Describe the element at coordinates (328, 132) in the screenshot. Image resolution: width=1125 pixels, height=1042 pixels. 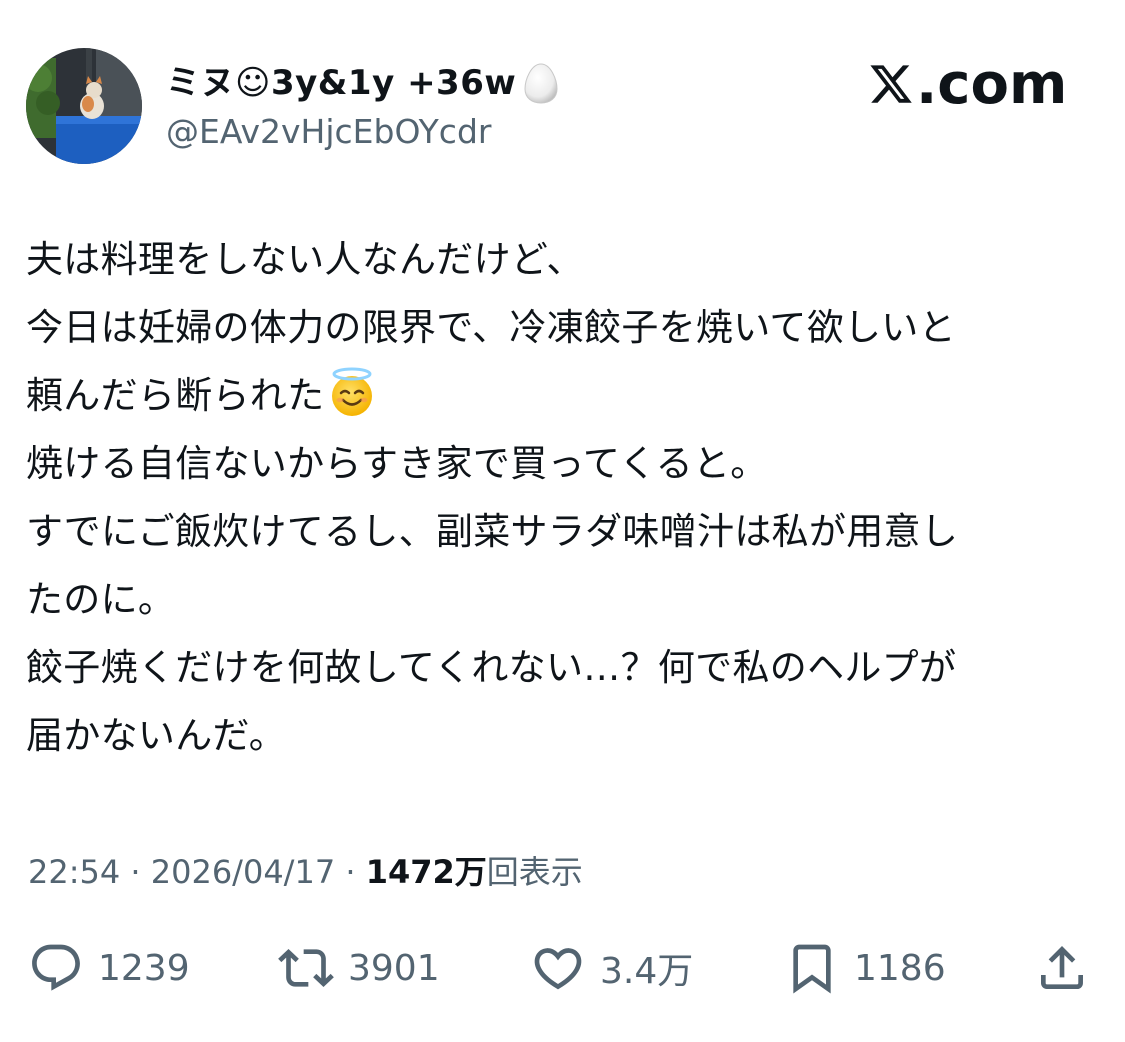
I see `user-handle: @EAv2vHjcEbOYcdr` at that location.